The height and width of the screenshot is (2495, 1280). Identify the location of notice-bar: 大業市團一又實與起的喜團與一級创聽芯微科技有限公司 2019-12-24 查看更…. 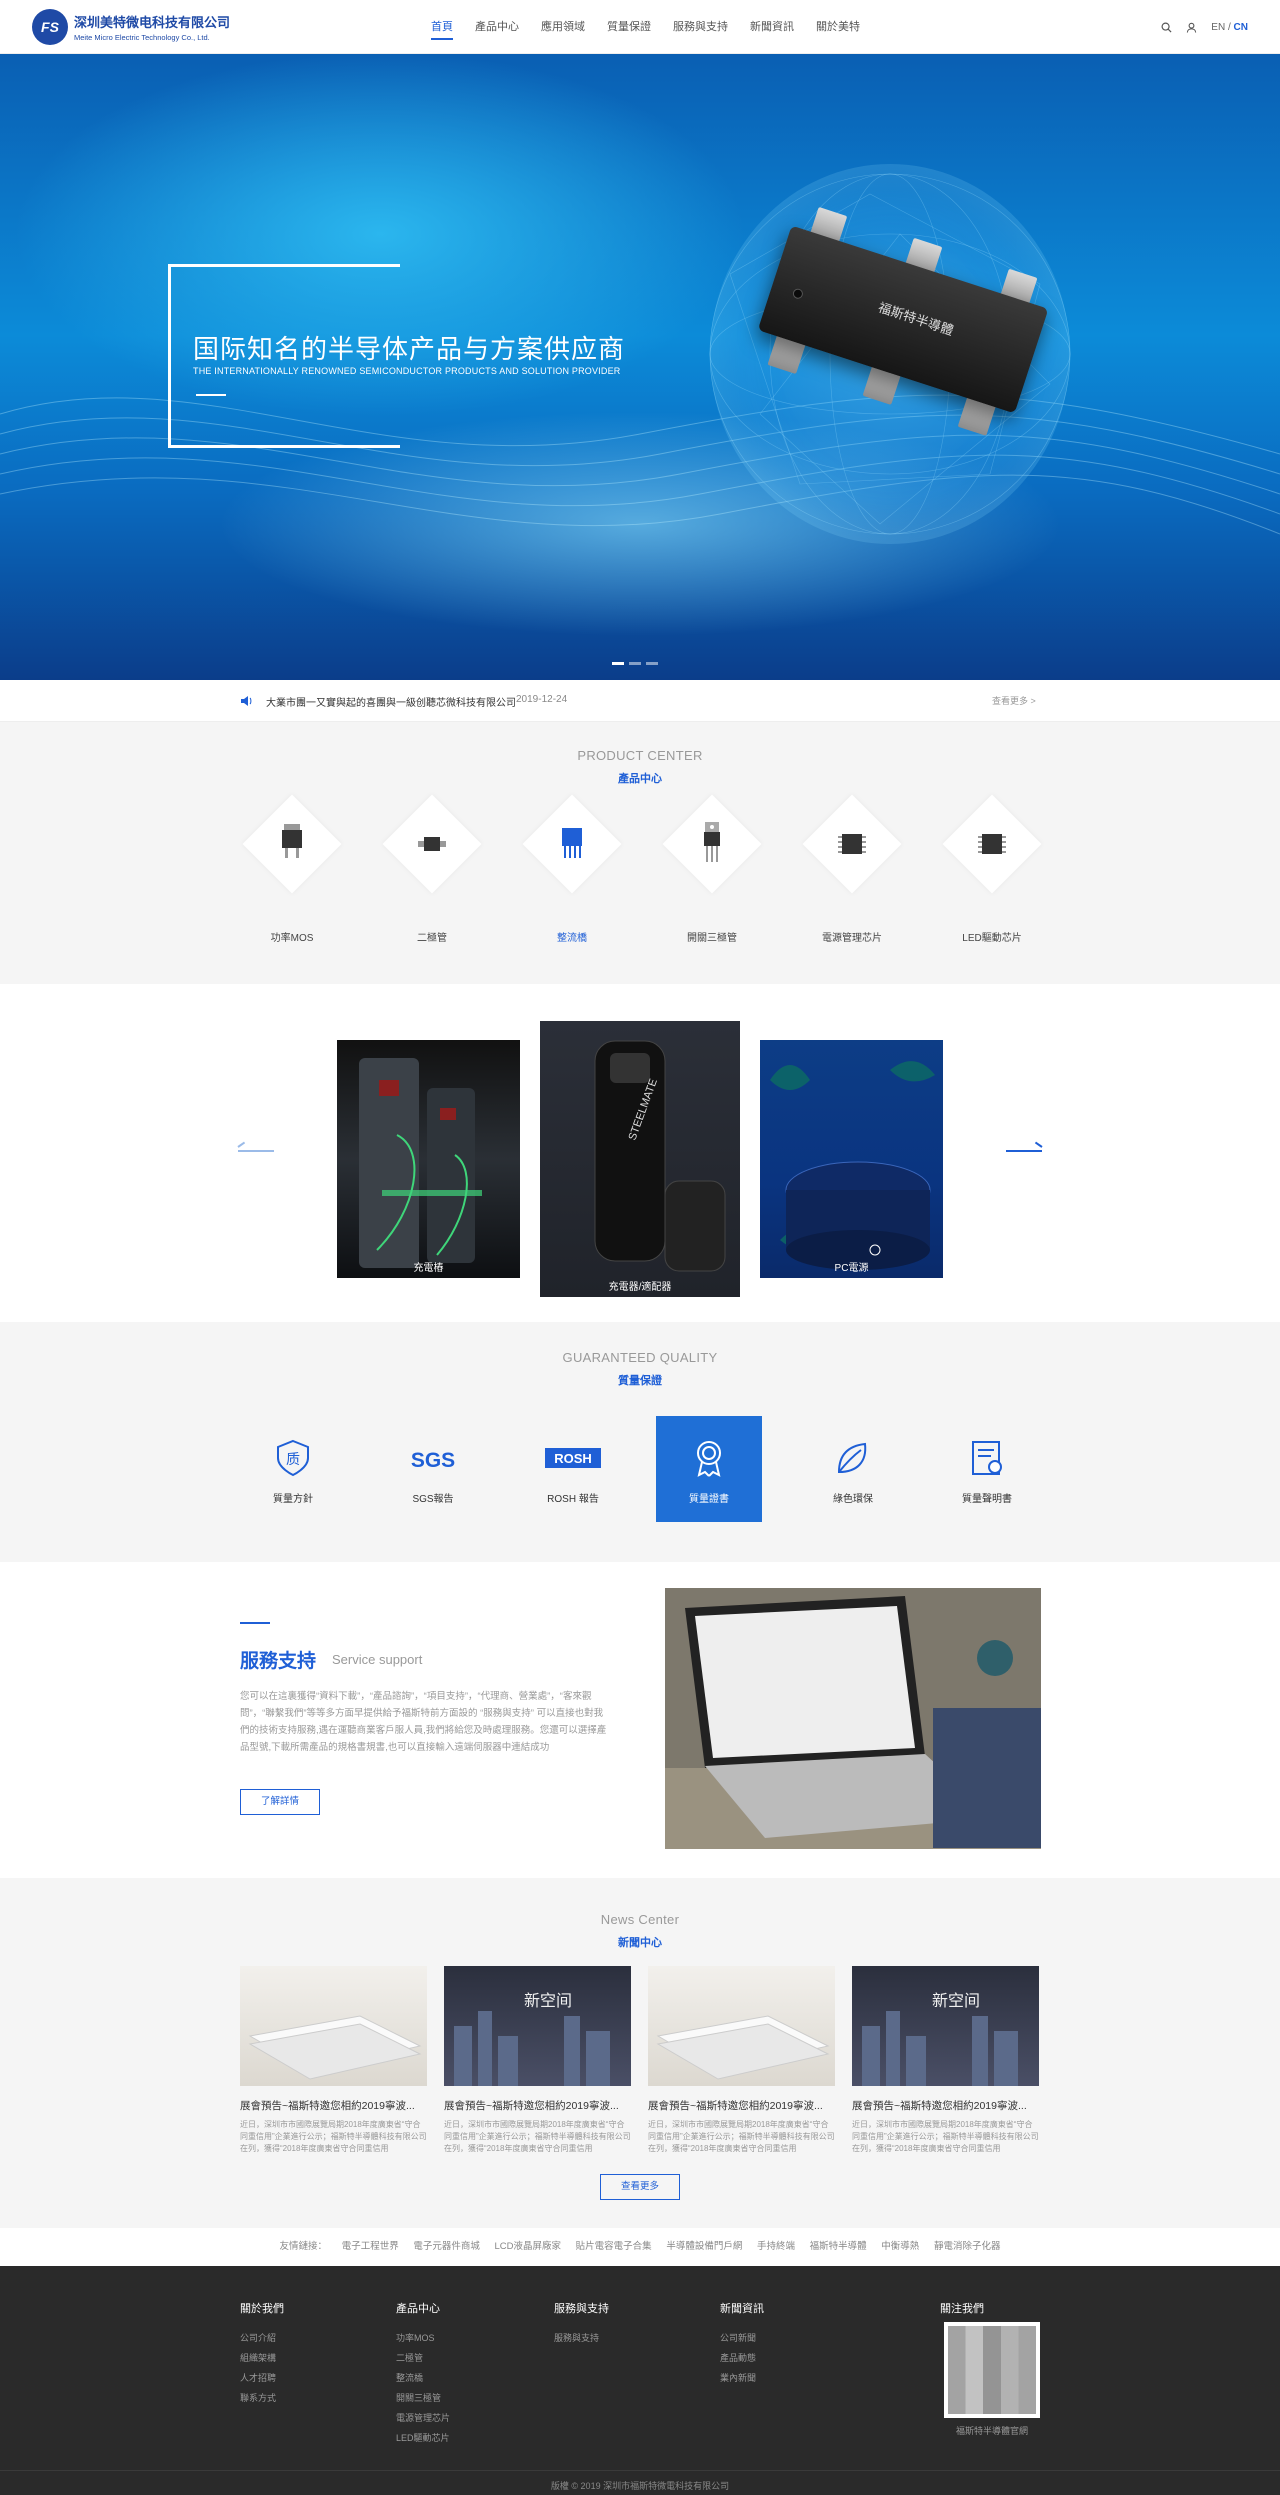
(640, 701).